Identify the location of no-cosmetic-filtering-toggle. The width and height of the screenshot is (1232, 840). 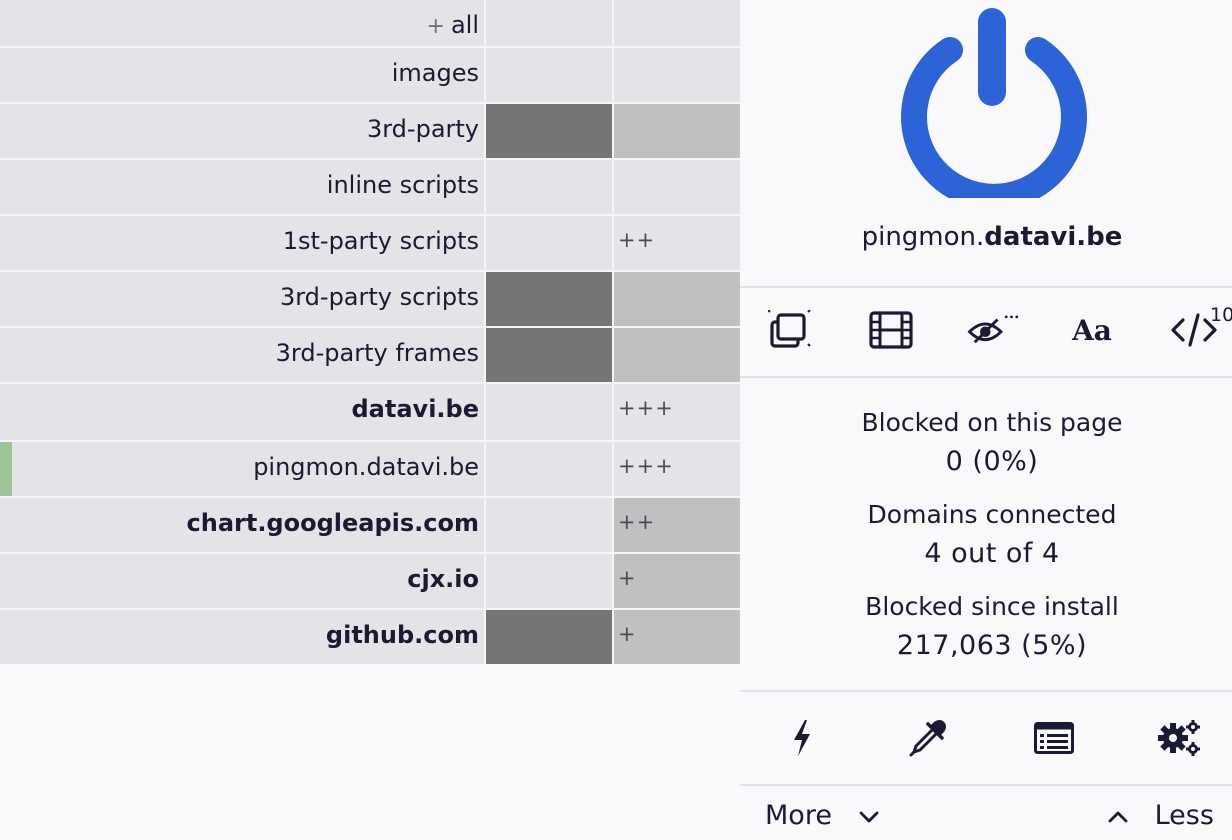
(994, 330).